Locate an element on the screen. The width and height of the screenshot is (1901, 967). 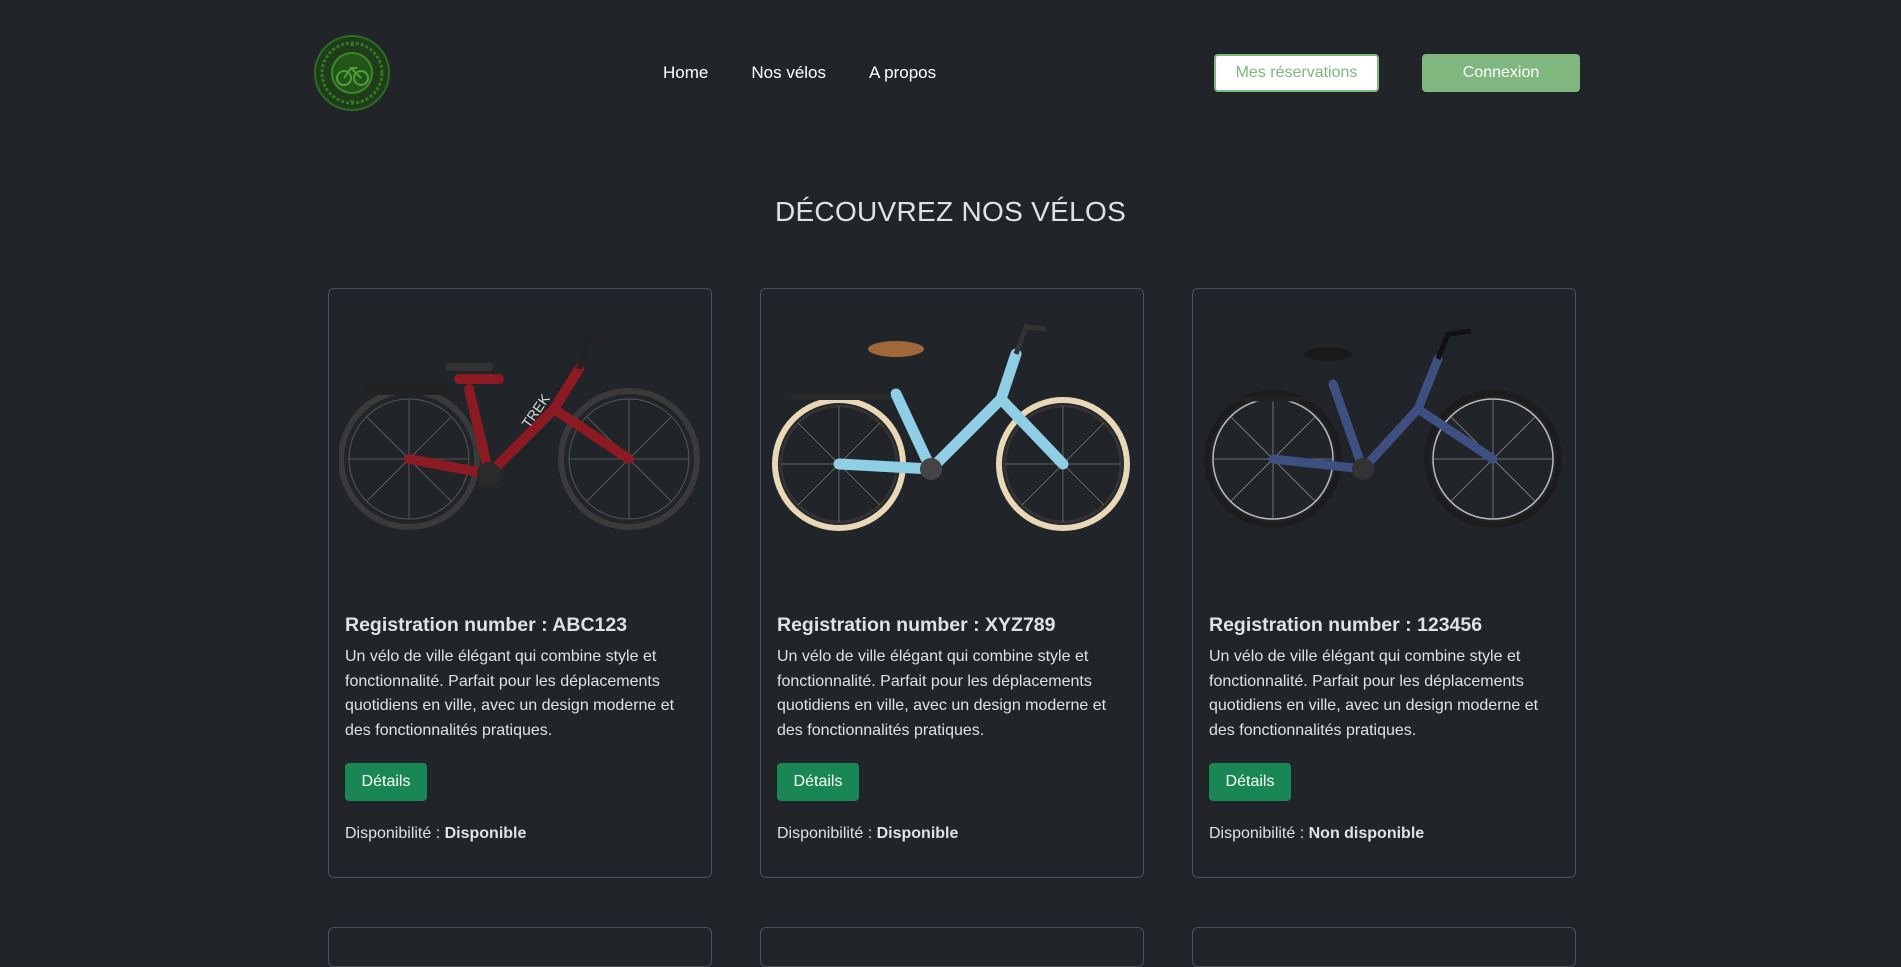
registration-number: Registration number : XYZ789 is located at coordinates (916, 625).